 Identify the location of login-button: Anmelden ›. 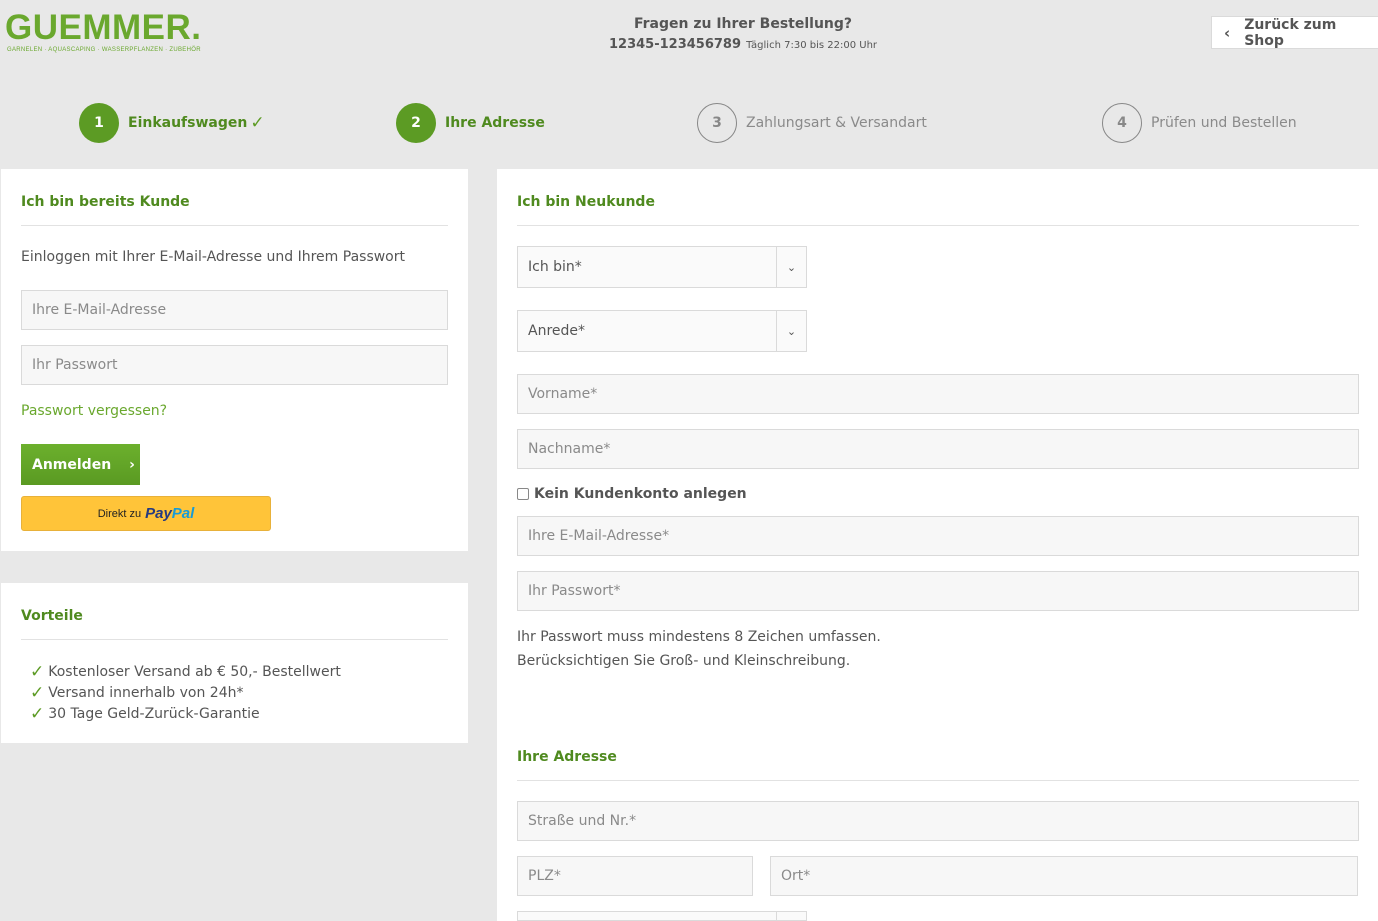
(80, 464).